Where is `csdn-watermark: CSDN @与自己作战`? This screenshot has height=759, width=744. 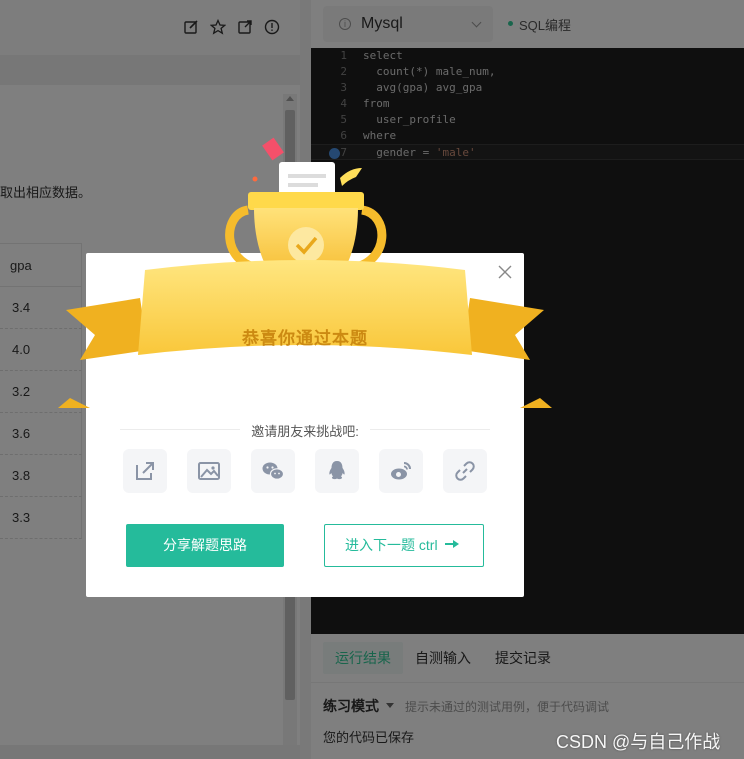 csdn-watermark: CSDN @与自己作战 is located at coordinates (638, 742).